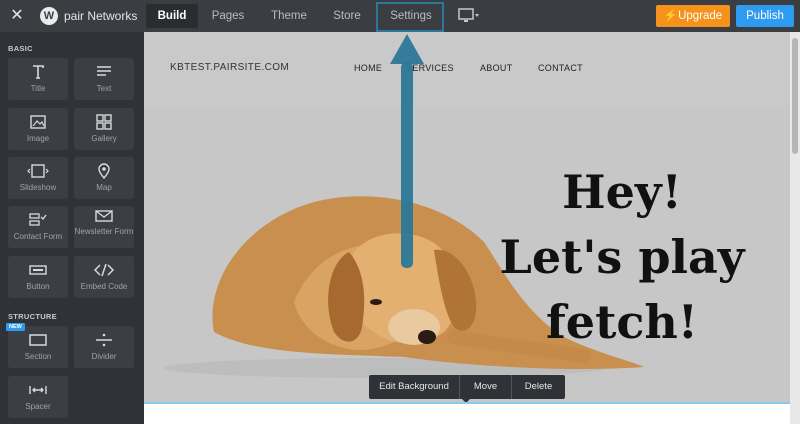 This screenshot has width=800, height=424. I want to click on sidebar-item-newsletter-form: Newsletter Form, so click(104, 227).